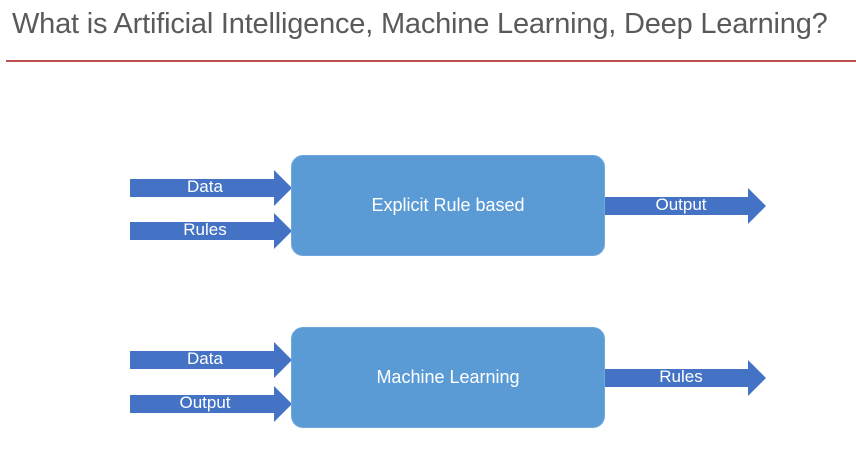  I want to click on output-arrow-rules: Rules, so click(685, 378).